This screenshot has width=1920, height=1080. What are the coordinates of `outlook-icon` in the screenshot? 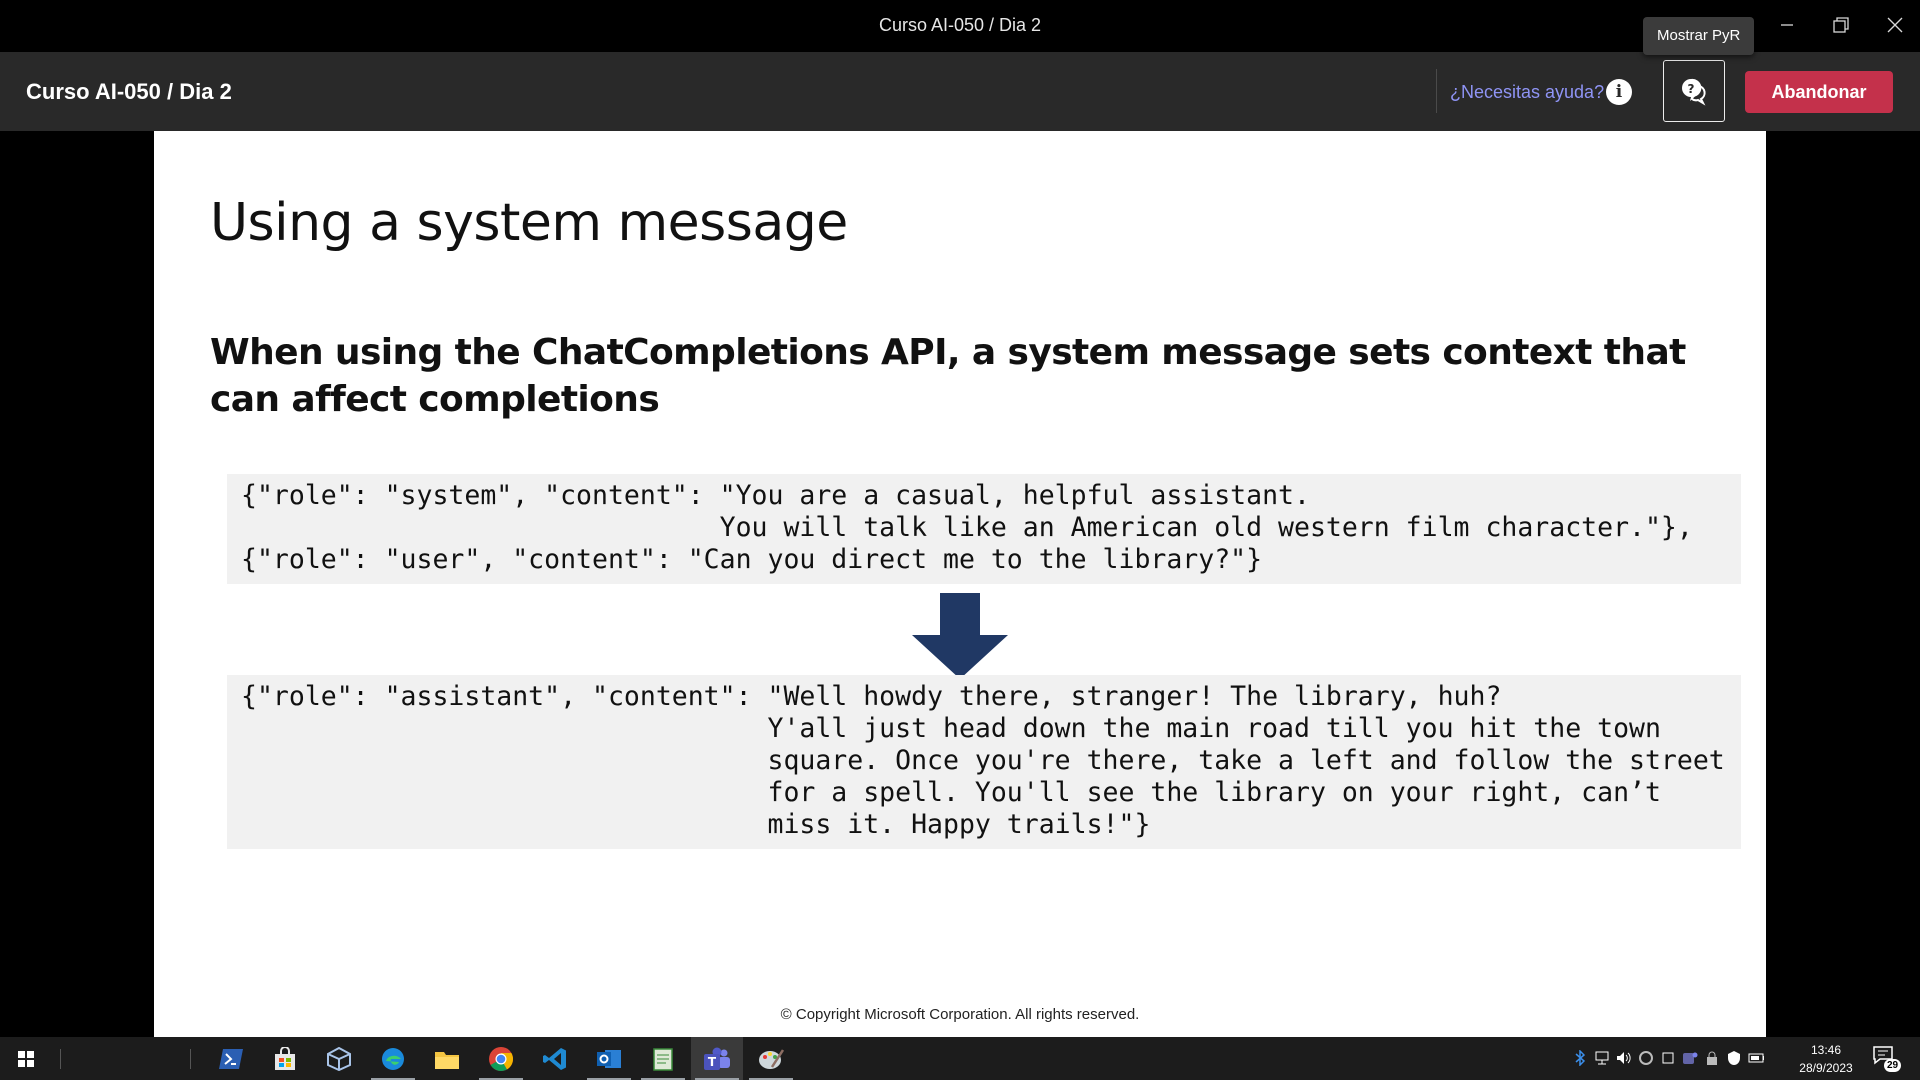 It's located at (609, 1058).